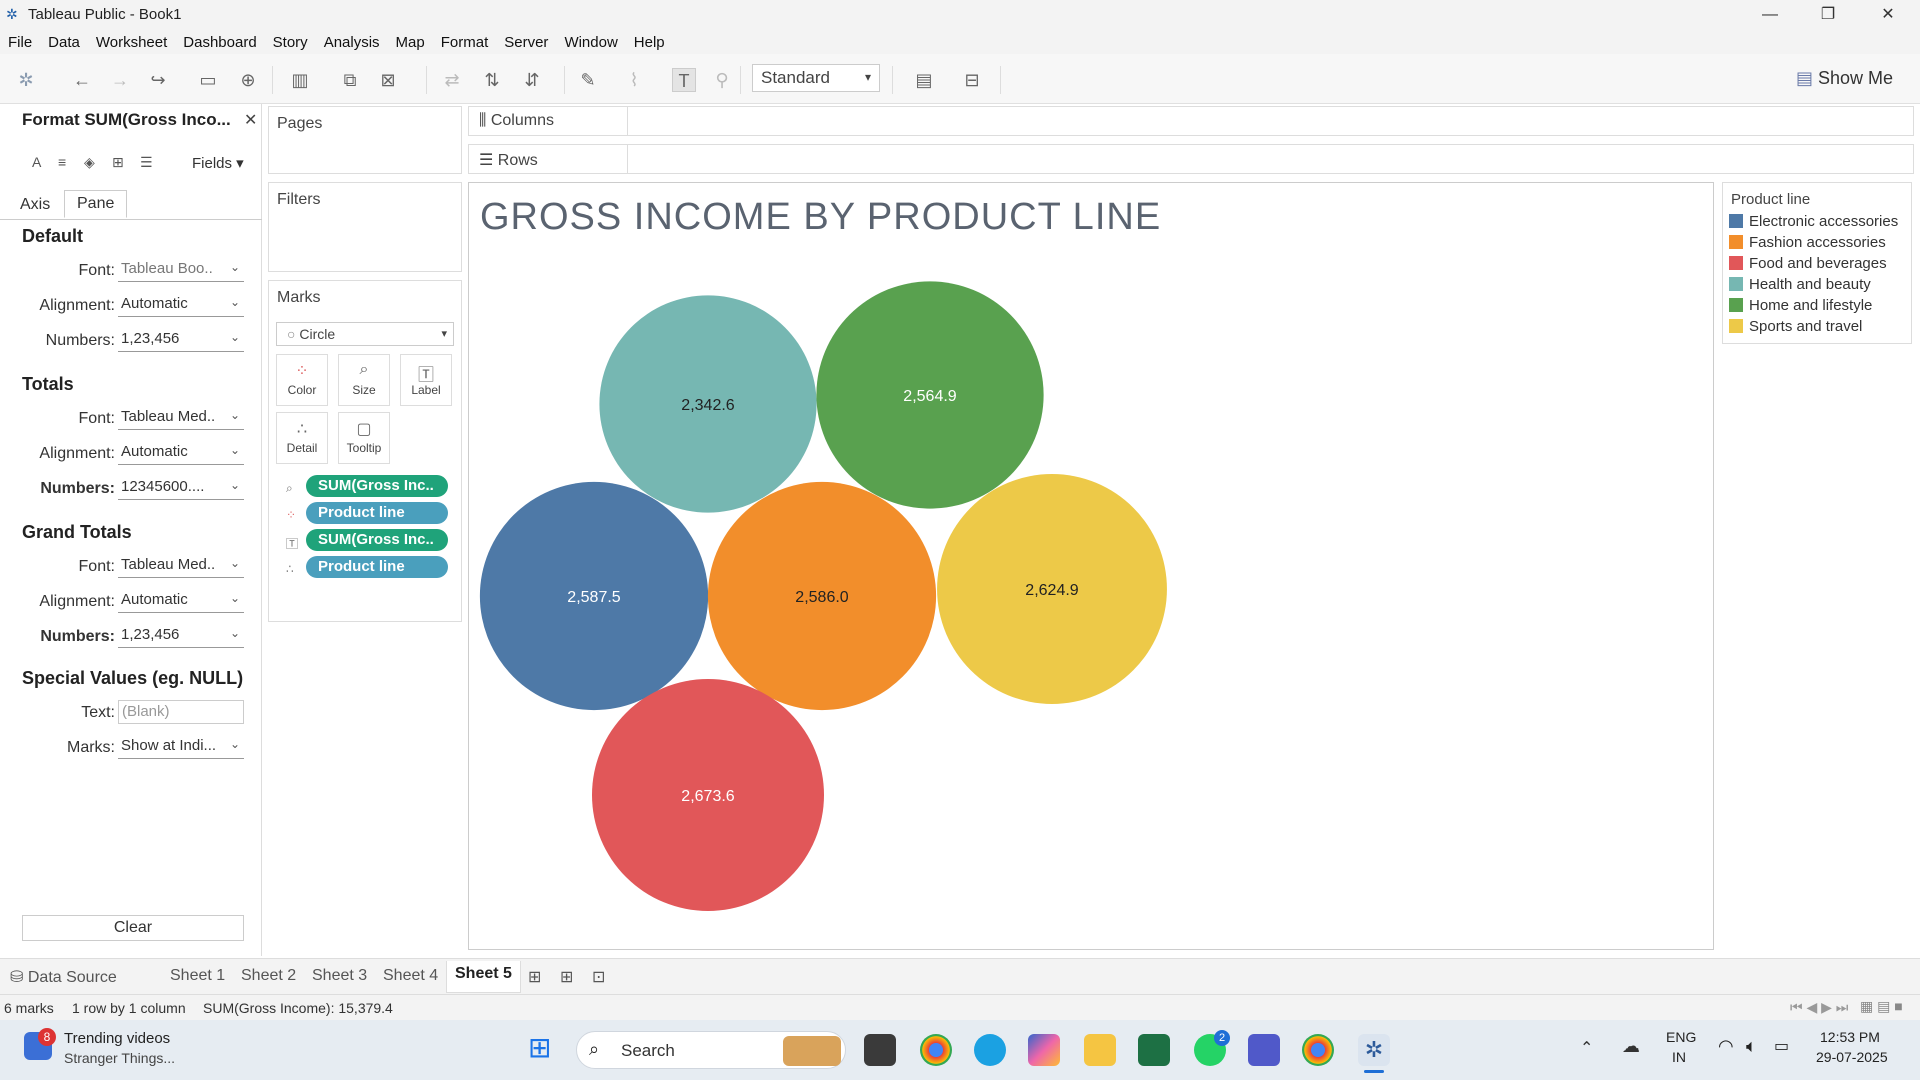 The width and height of the screenshot is (1920, 1080). Describe the element at coordinates (339, 976) in the screenshot. I see `tab-sheet-3: Sheet 3` at that location.